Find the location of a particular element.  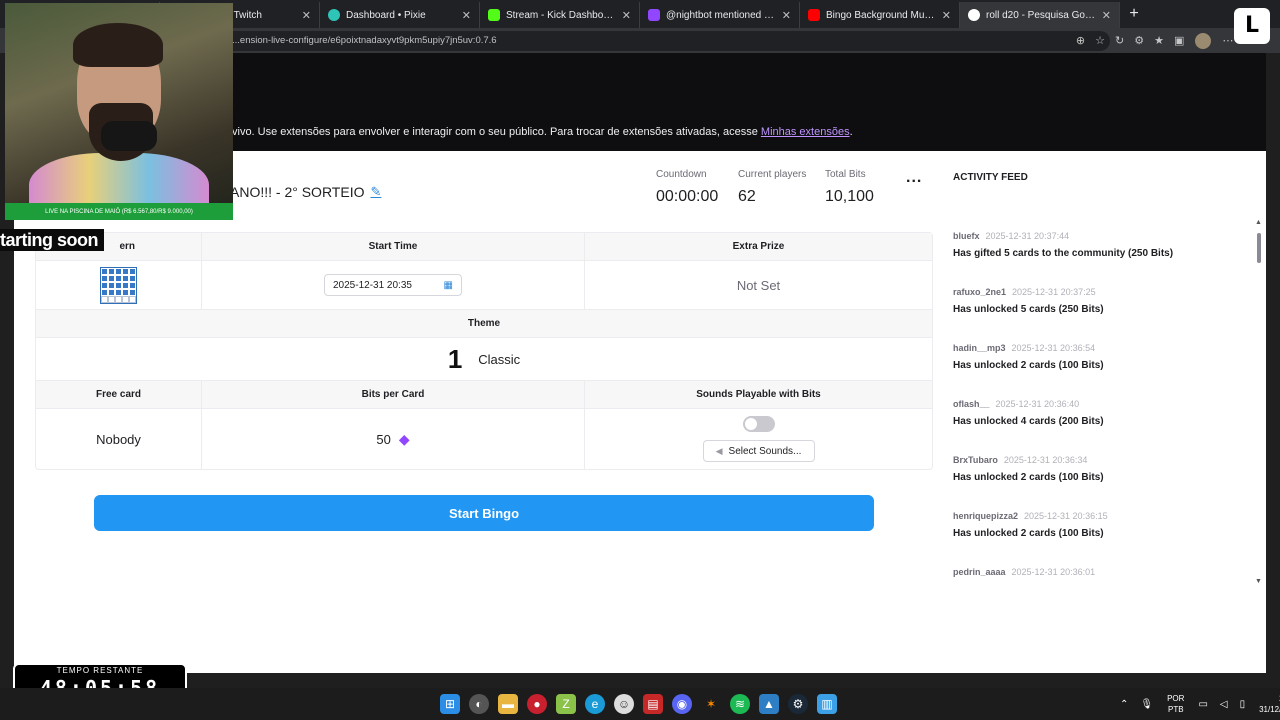

calendar-icon: ▦ is located at coordinates (448, 285).